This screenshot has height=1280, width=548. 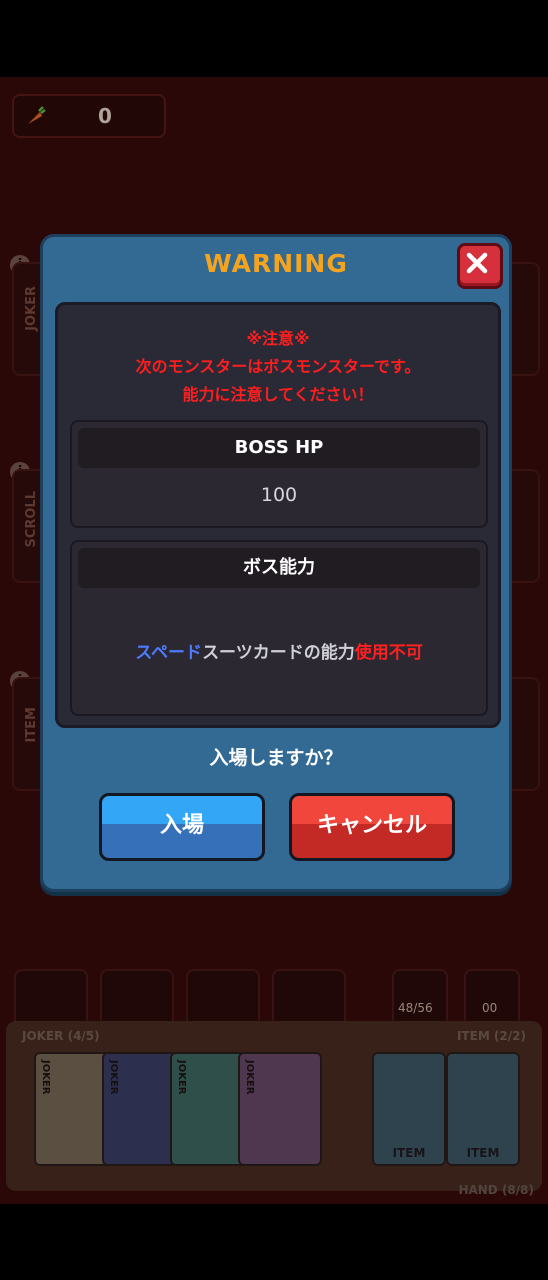 I want to click on notice-line-1: 次のモンスターはボスモンスターです。, so click(x=278, y=366).